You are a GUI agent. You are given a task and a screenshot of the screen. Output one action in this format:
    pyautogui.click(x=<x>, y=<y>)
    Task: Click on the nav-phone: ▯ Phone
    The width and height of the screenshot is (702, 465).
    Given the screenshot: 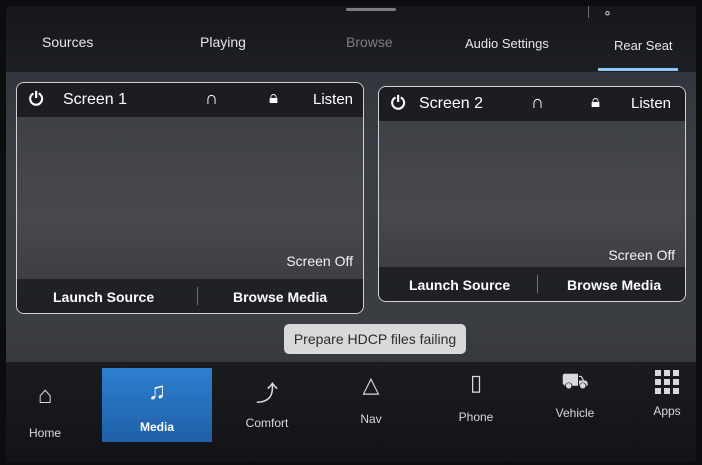 What is the action you would take?
    pyautogui.click(x=476, y=412)
    